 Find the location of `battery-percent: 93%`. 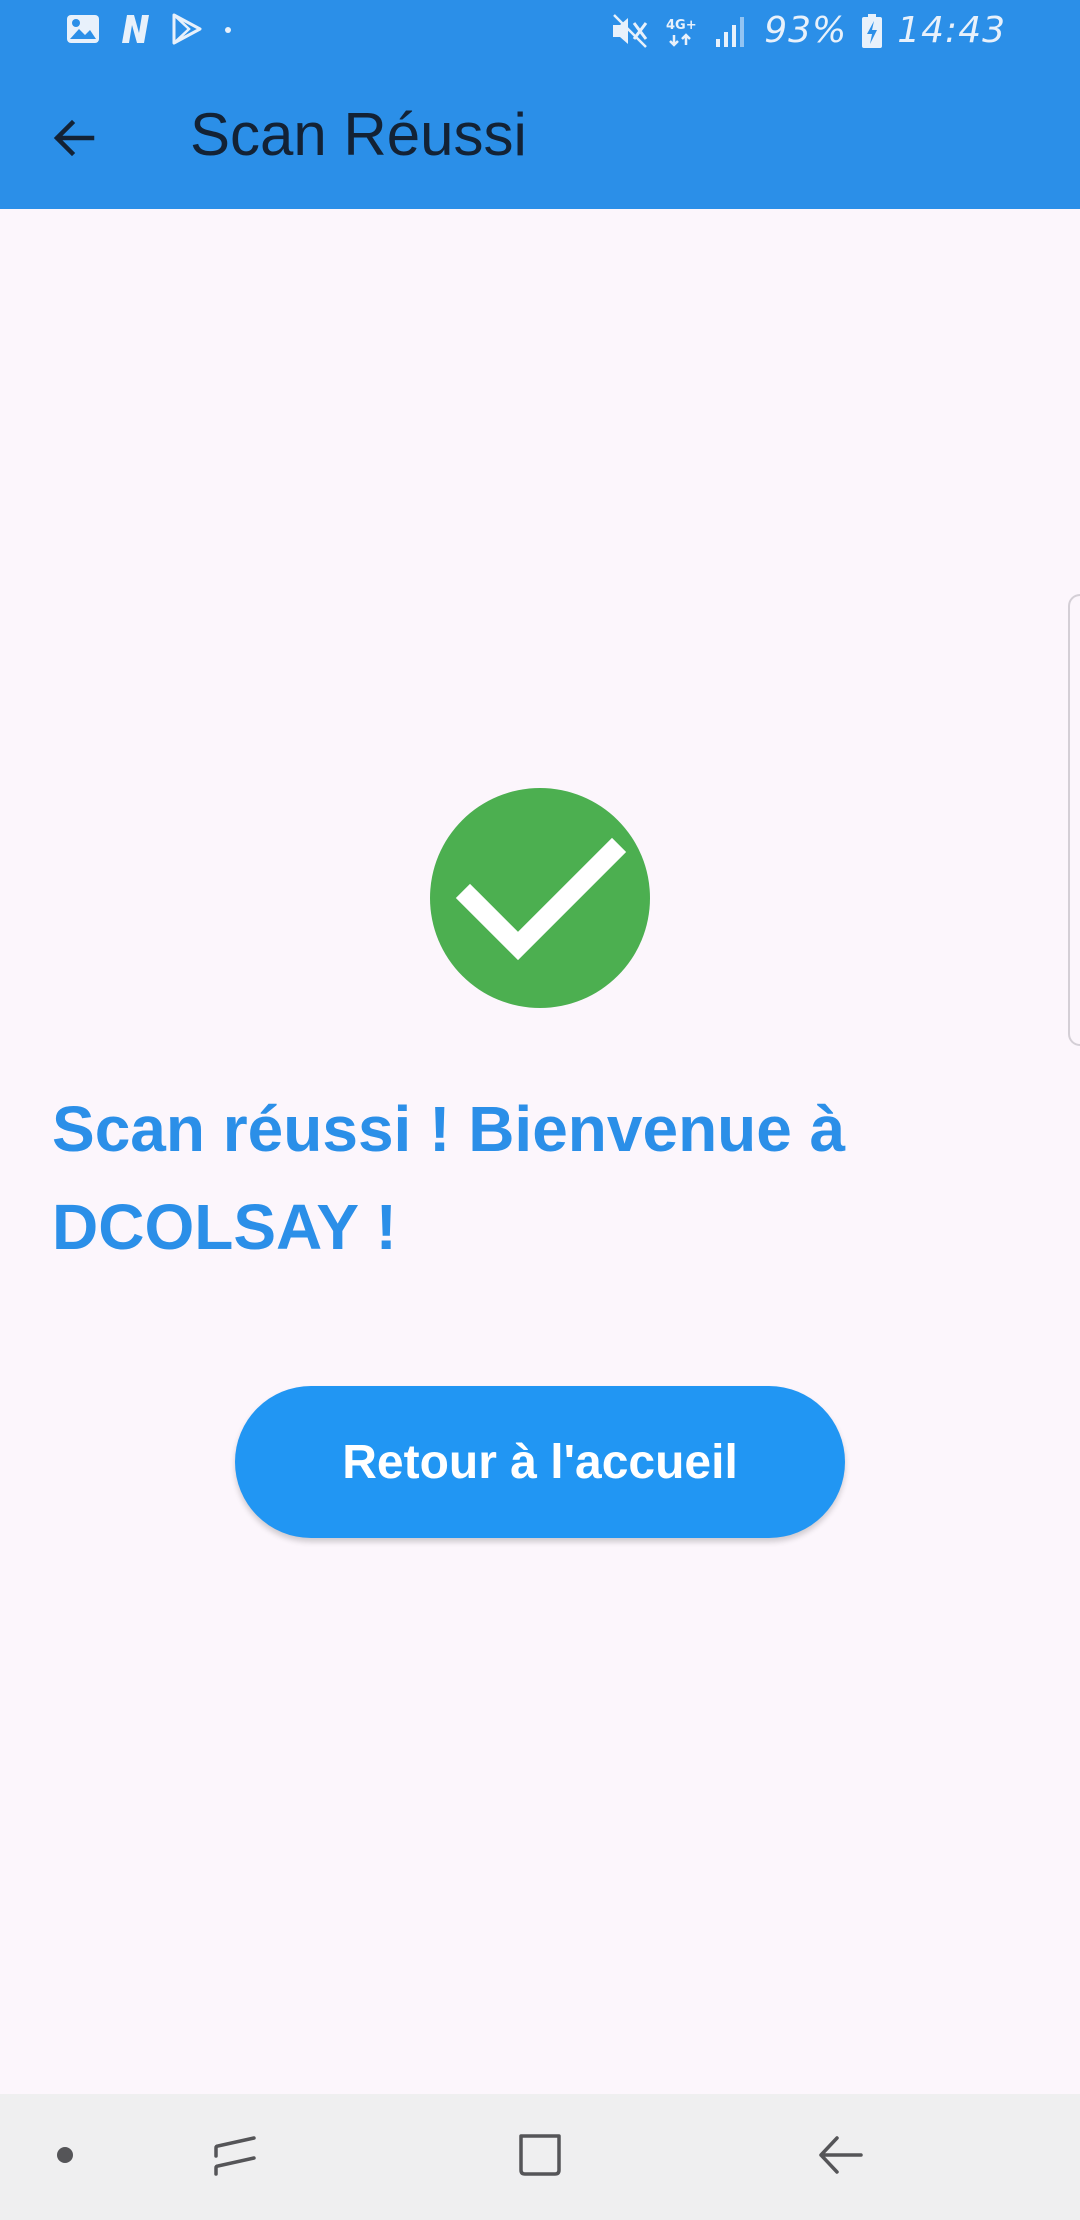

battery-percent: 93% is located at coordinates (806, 30).